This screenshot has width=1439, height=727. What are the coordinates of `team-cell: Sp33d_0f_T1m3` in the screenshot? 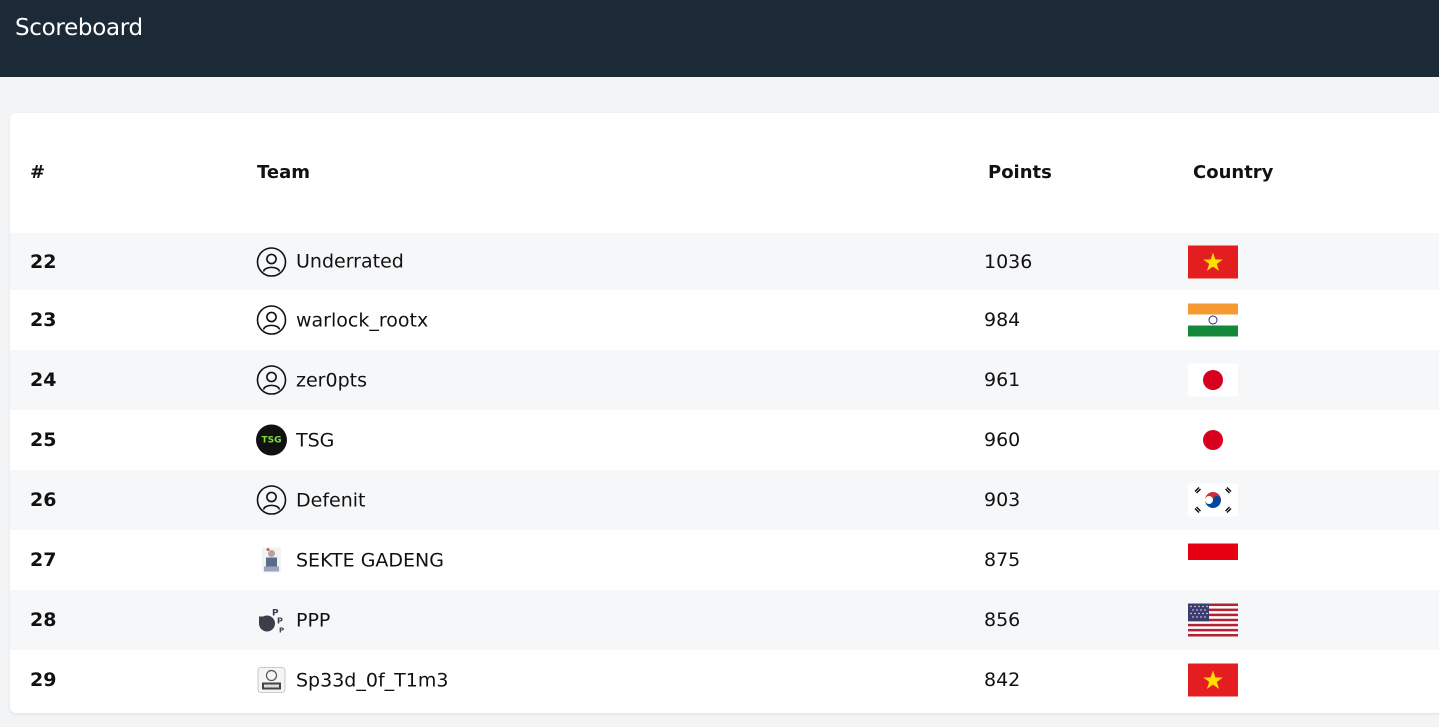 It's located at (352, 680).